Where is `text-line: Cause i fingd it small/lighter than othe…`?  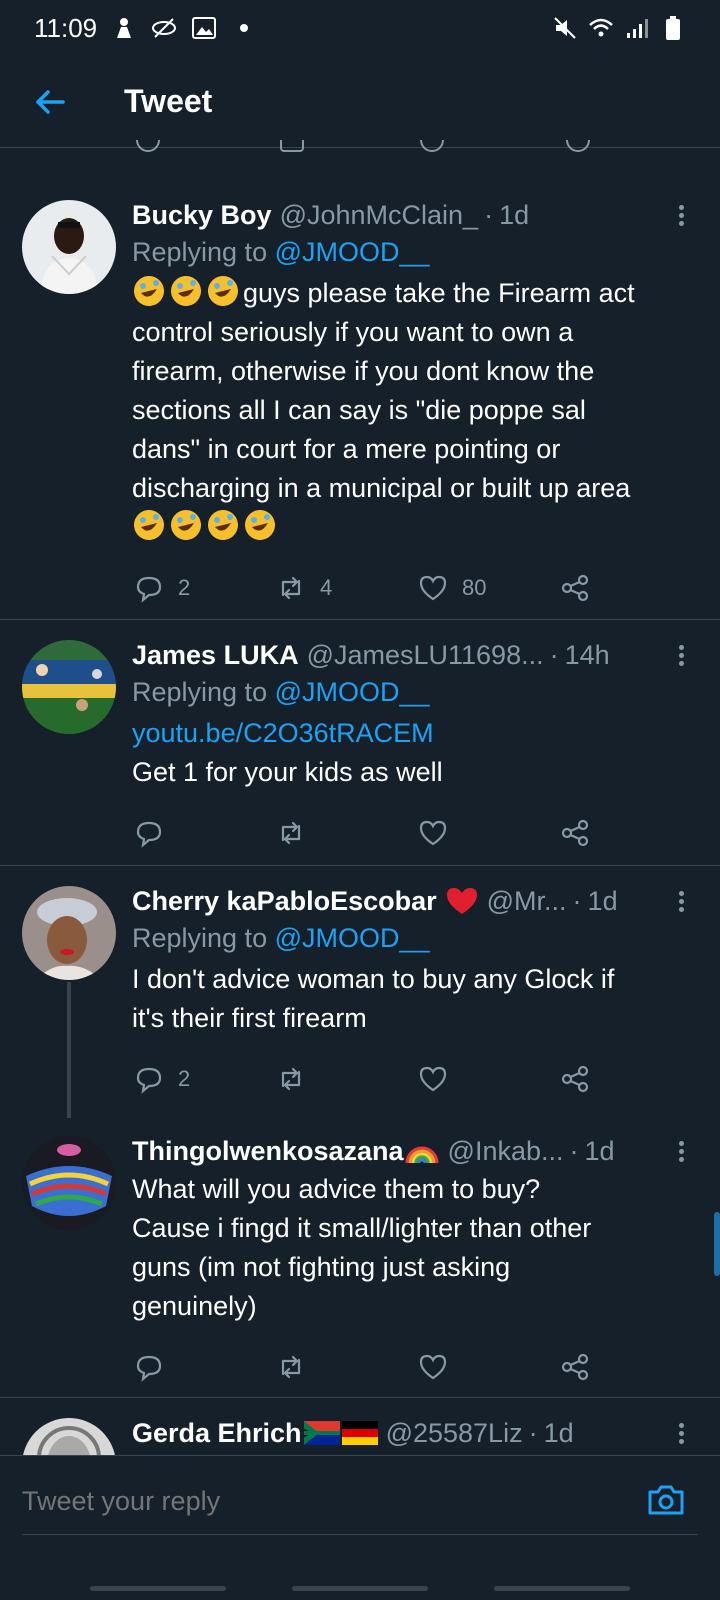 text-line: Cause i fingd it small/lighter than othe… is located at coordinates (362, 1228).